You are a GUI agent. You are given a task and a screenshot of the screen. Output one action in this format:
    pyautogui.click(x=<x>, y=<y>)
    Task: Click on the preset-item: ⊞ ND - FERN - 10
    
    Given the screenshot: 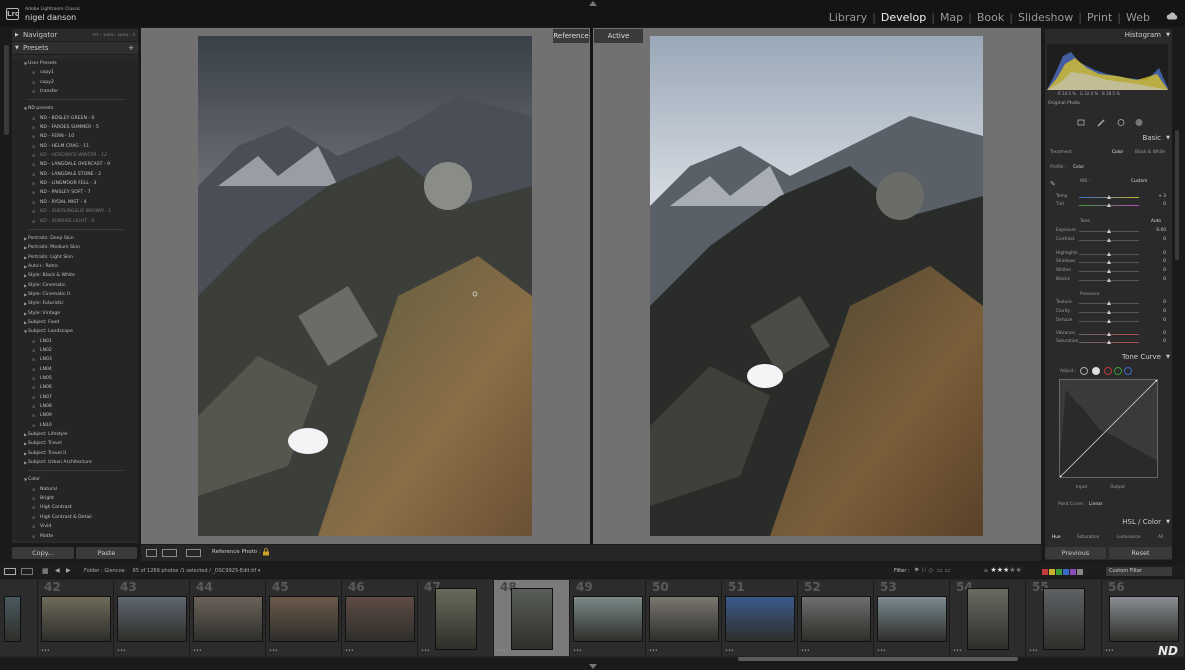 What is the action you would take?
    pyautogui.click(x=75, y=136)
    